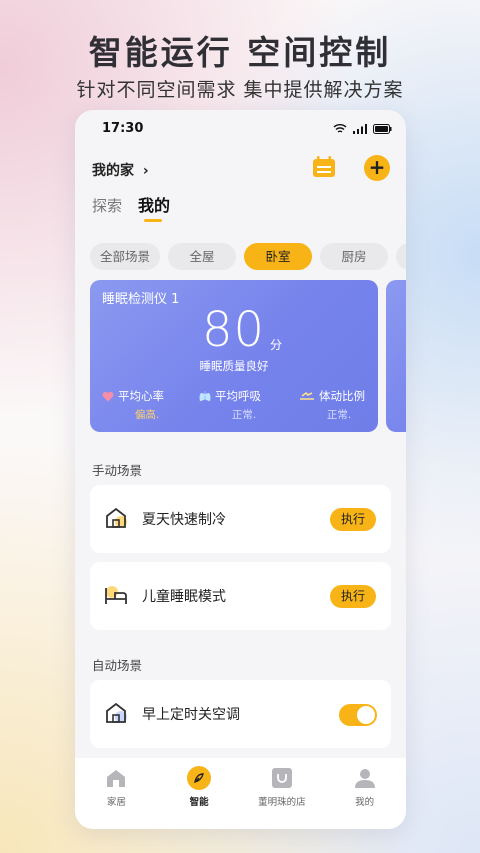  What do you see at coordinates (238, 396) in the screenshot?
I see `metric-label: 平均呼吸` at bounding box center [238, 396].